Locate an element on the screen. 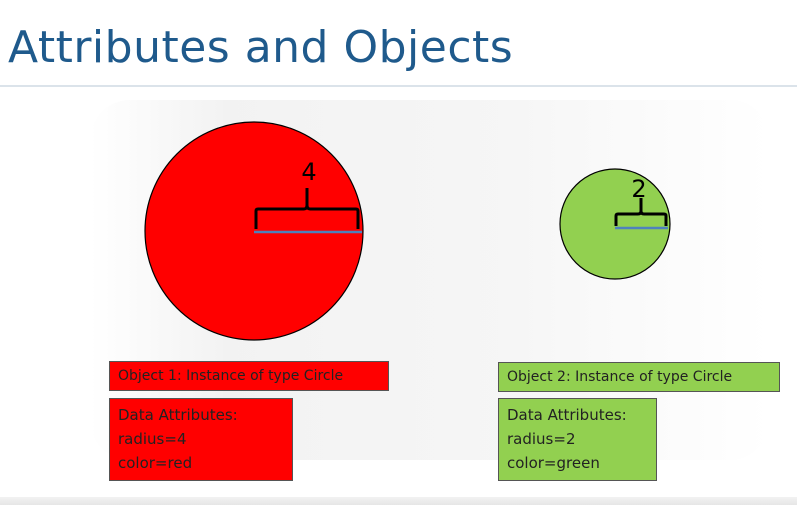 Image resolution: width=797 pixels, height=505 pixels. object1-attr-color: color=red is located at coordinates (155, 463).